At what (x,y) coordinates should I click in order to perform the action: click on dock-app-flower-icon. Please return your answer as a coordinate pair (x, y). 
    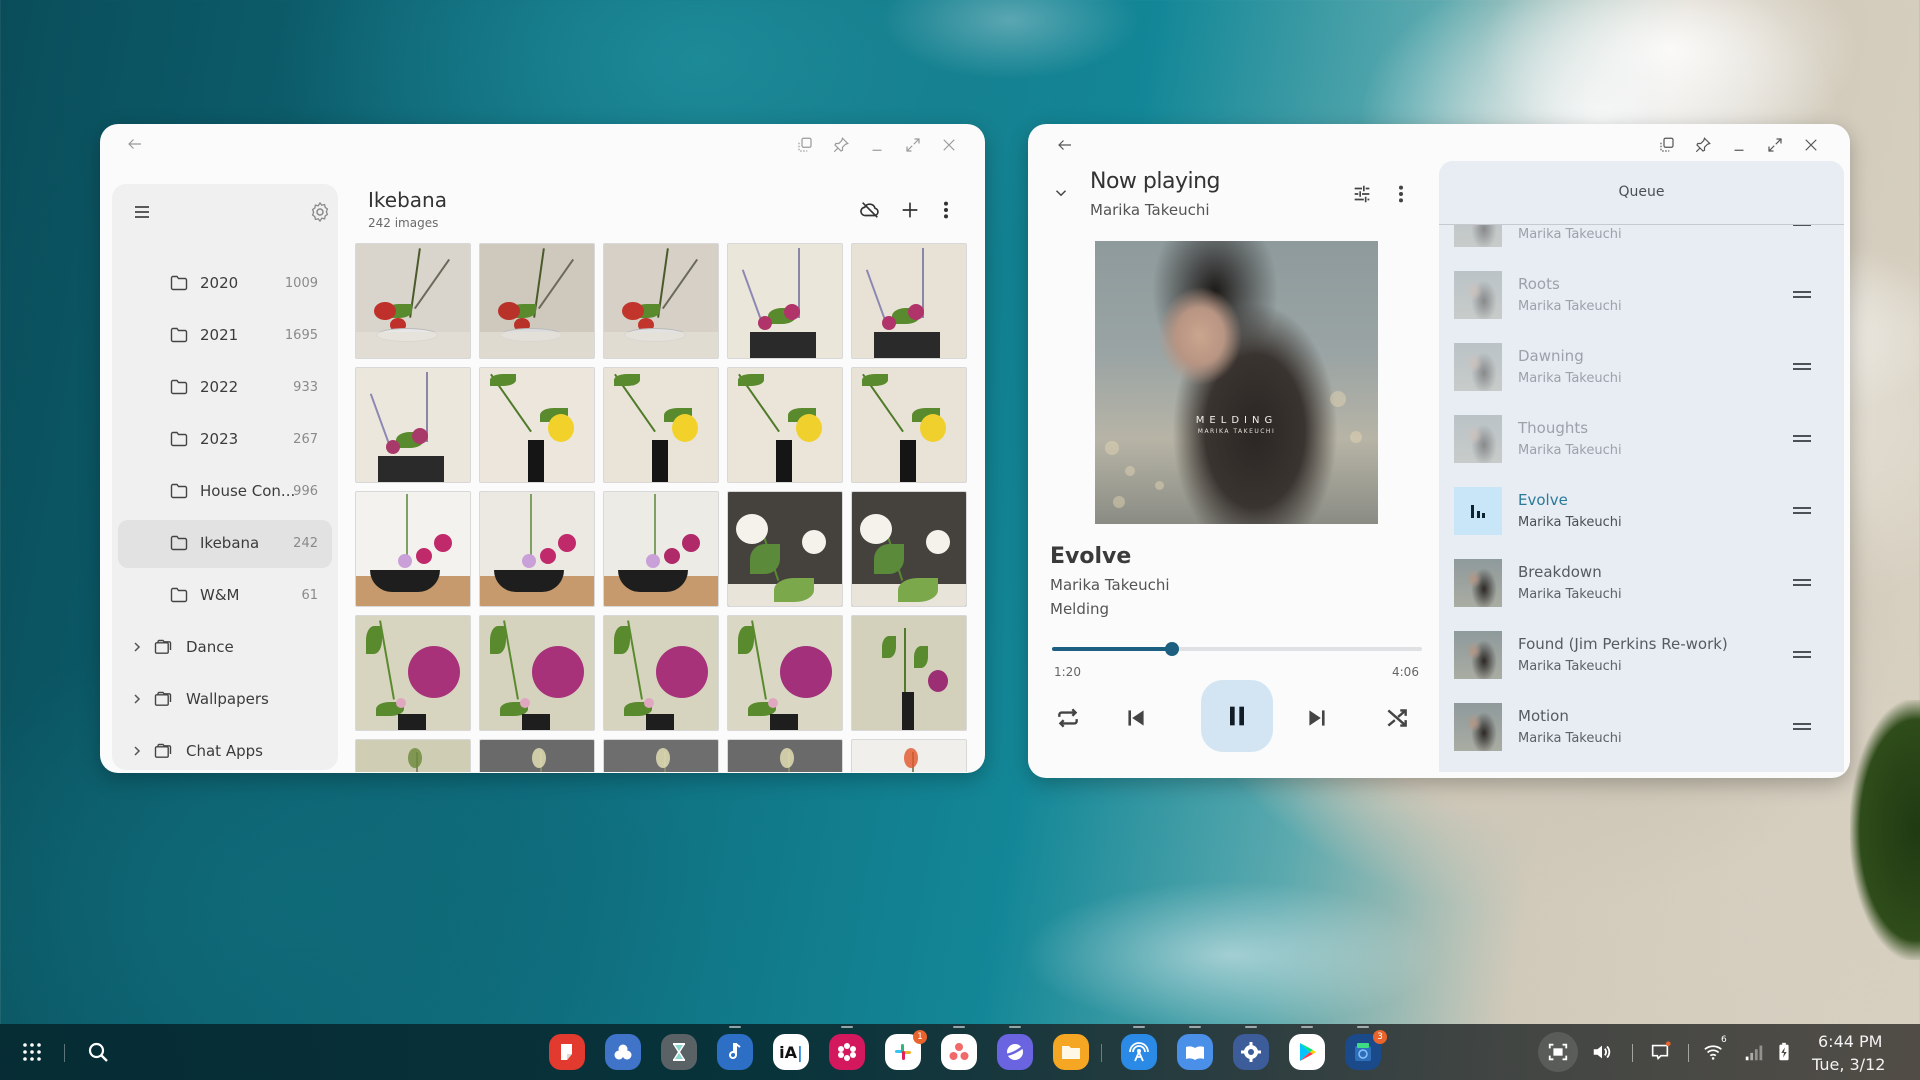
    Looking at the image, I should click on (847, 1052).